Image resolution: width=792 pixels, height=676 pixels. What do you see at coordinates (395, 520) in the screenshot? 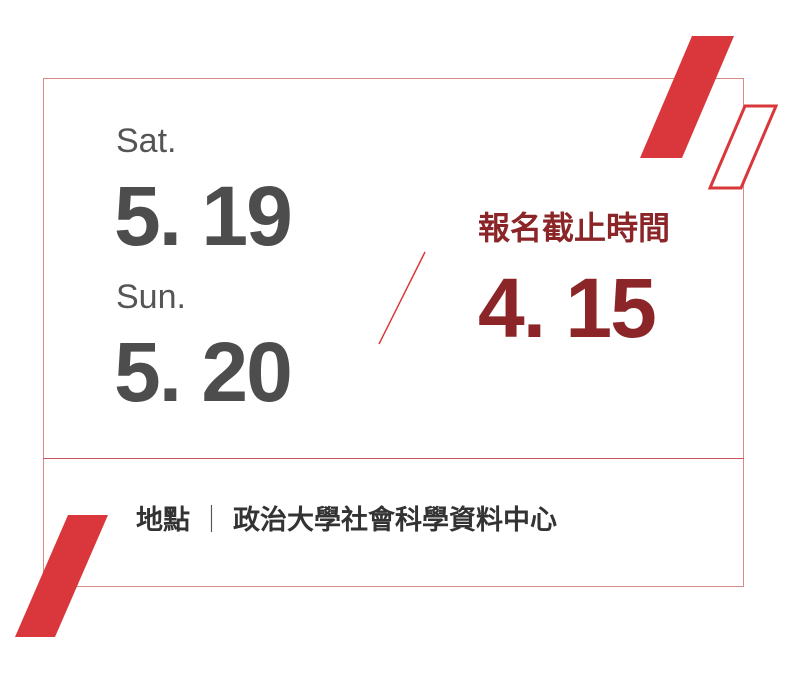
I see `location-place: 政治大學社會科學資料中心` at bounding box center [395, 520].